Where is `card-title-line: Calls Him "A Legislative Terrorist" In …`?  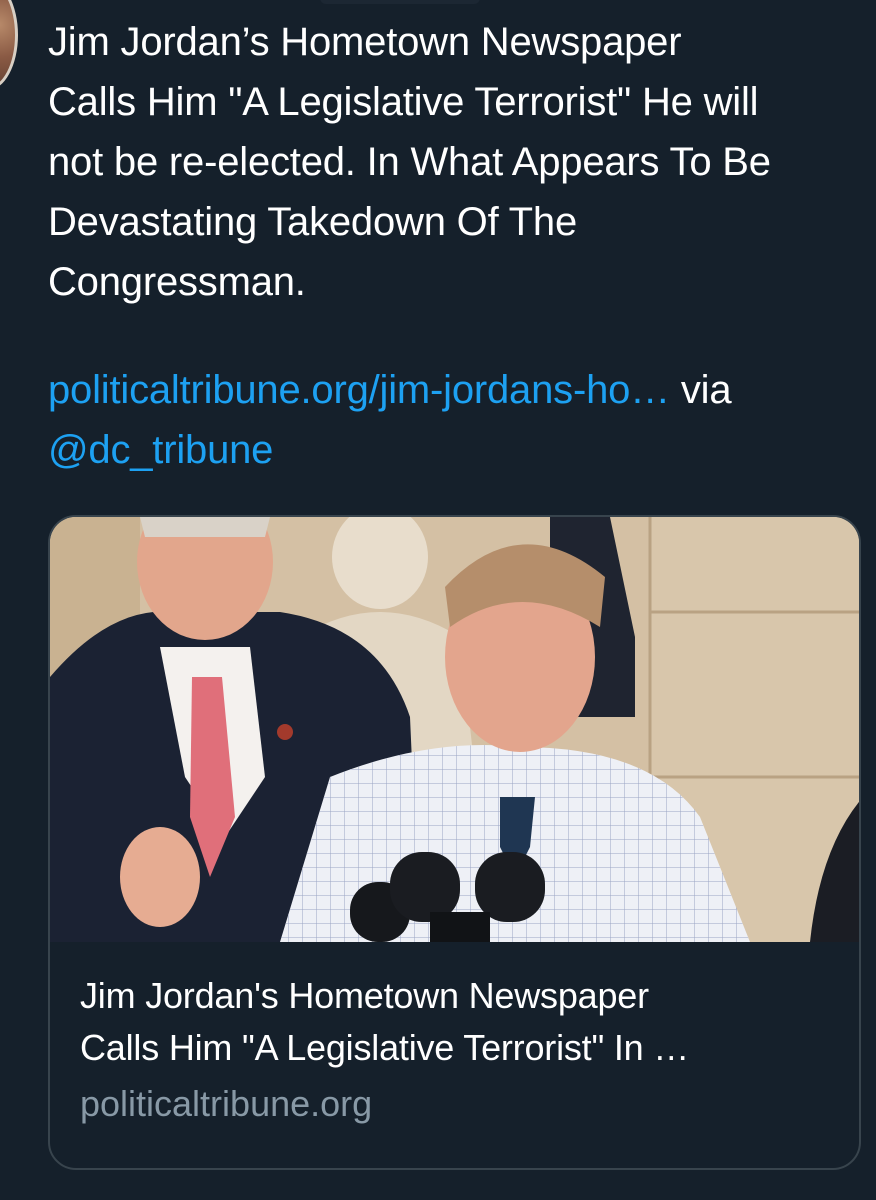 card-title-line: Calls Him "A Legislative Terrorist" In … is located at coordinates (385, 1047).